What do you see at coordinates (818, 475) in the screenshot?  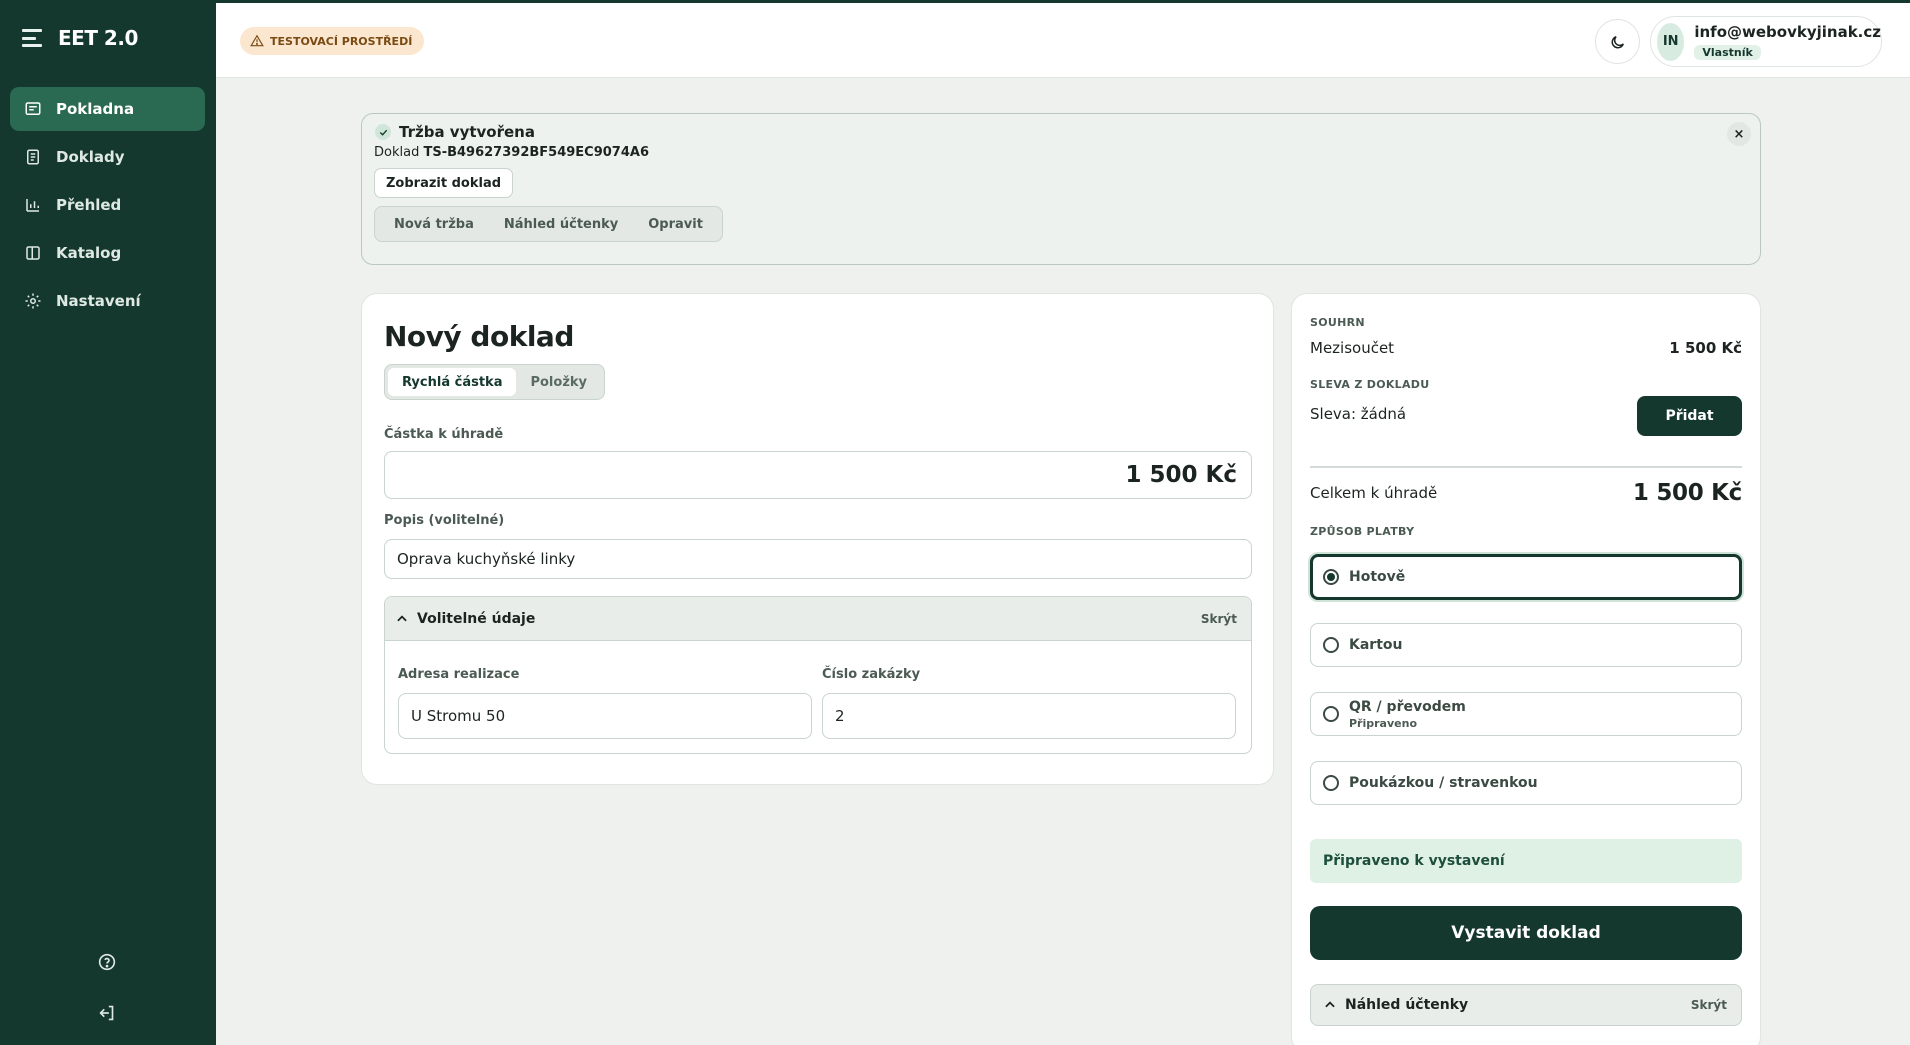 I see `amount-input` at bounding box center [818, 475].